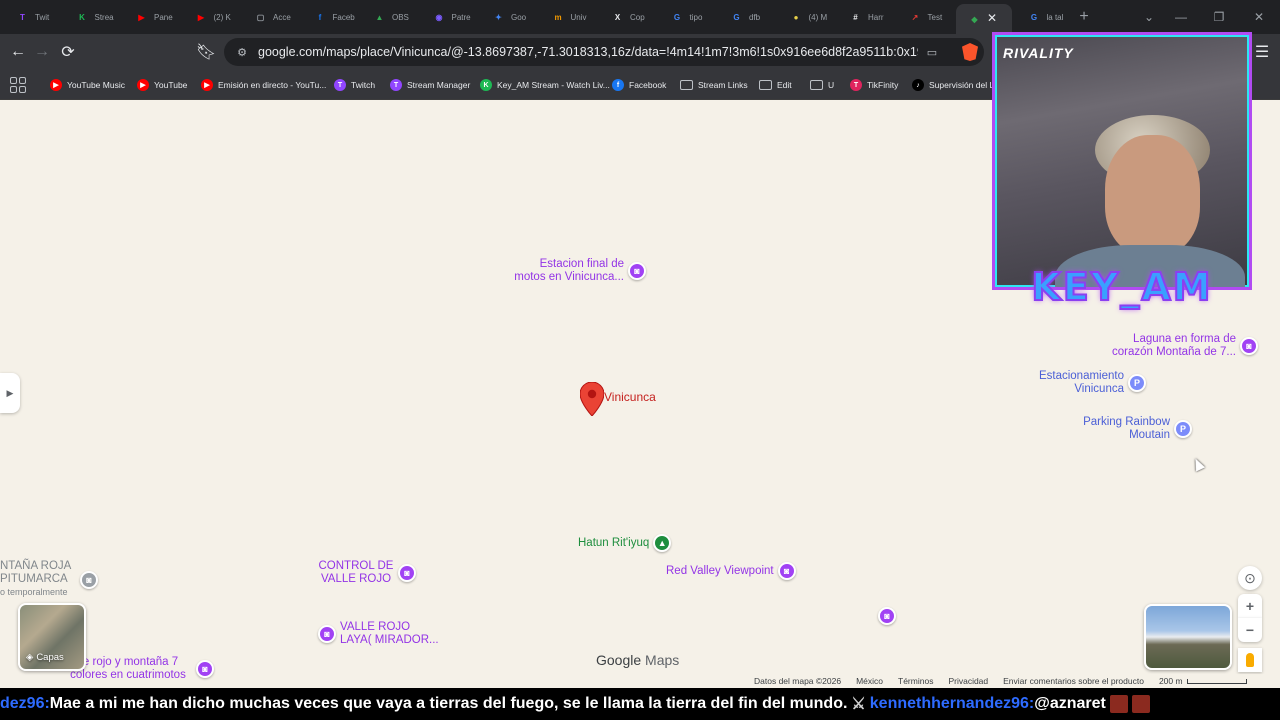  What do you see at coordinates (49, 579) in the screenshot?
I see `poi-montana-roja-pitumarca: NTAÑA ROJA PITUMARCA o temporalmente ◙` at bounding box center [49, 579].